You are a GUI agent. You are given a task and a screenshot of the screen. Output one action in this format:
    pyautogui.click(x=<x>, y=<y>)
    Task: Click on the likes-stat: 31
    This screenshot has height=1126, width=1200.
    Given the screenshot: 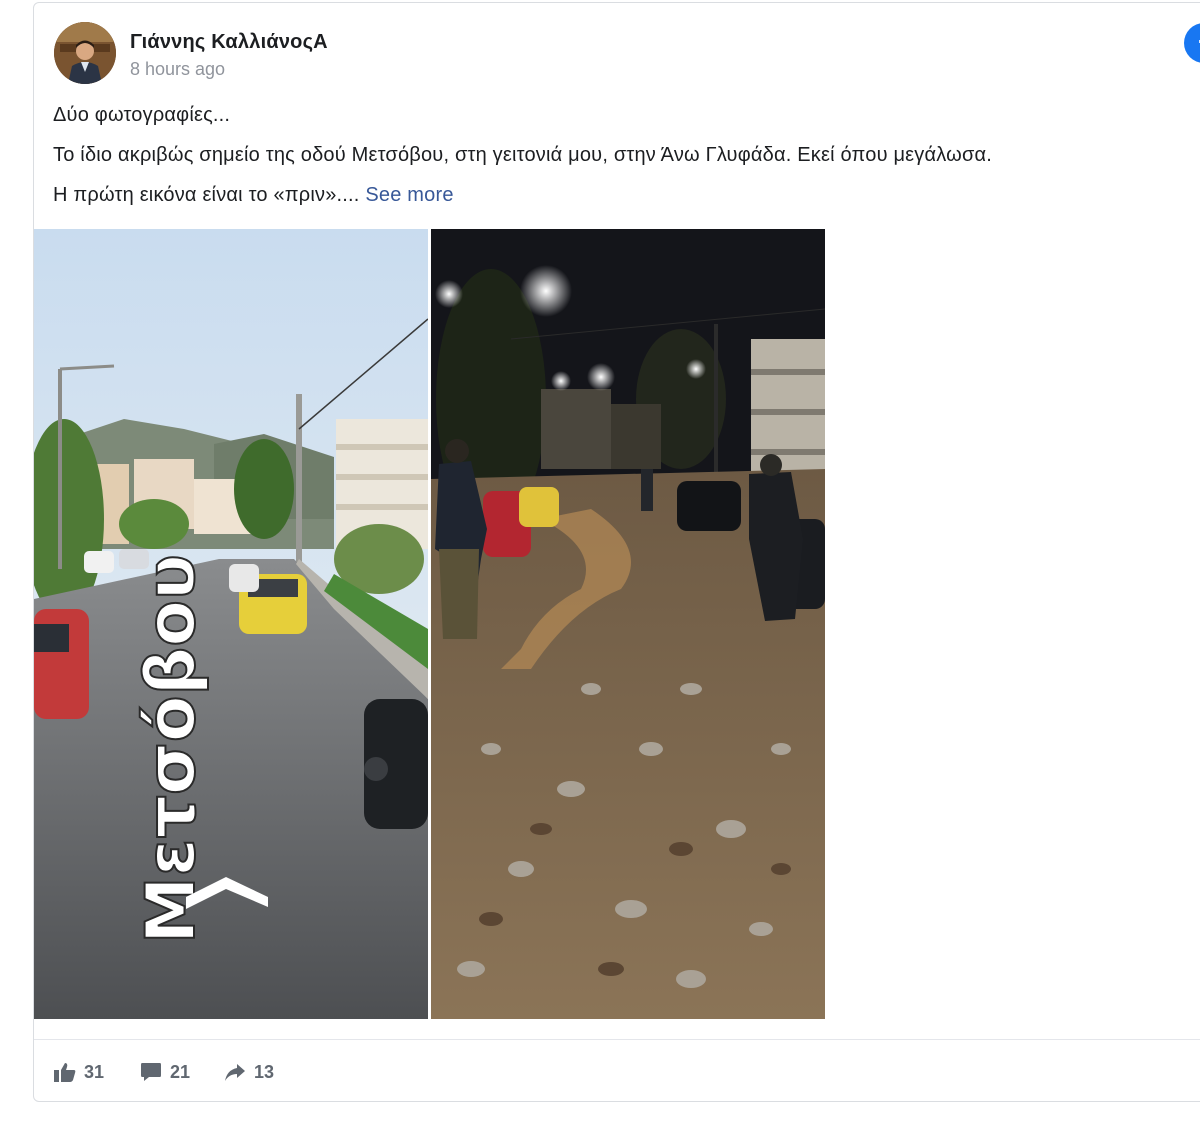 What is the action you would take?
    pyautogui.click(x=79, y=1072)
    